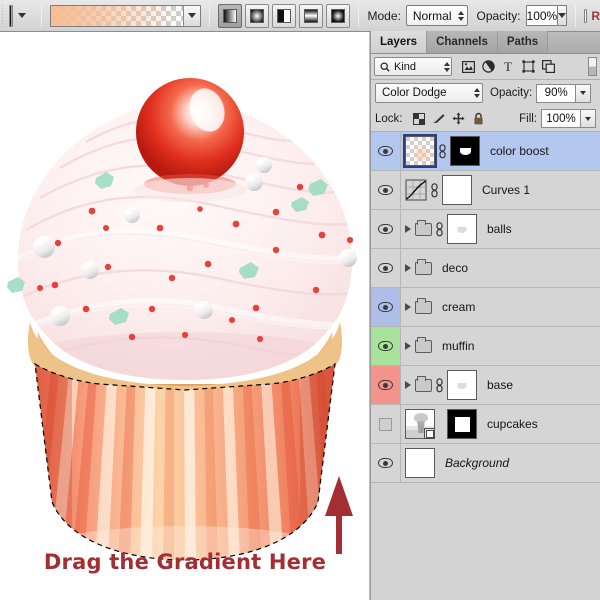  I want to click on gradient-type-linear-button, so click(230, 15).